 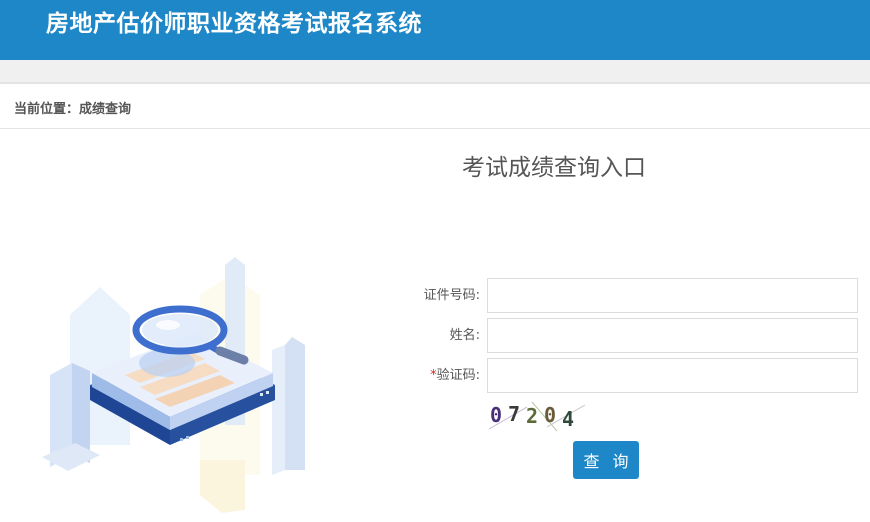 What do you see at coordinates (568, 419) in the screenshot?
I see `captcha-char: 4` at bounding box center [568, 419].